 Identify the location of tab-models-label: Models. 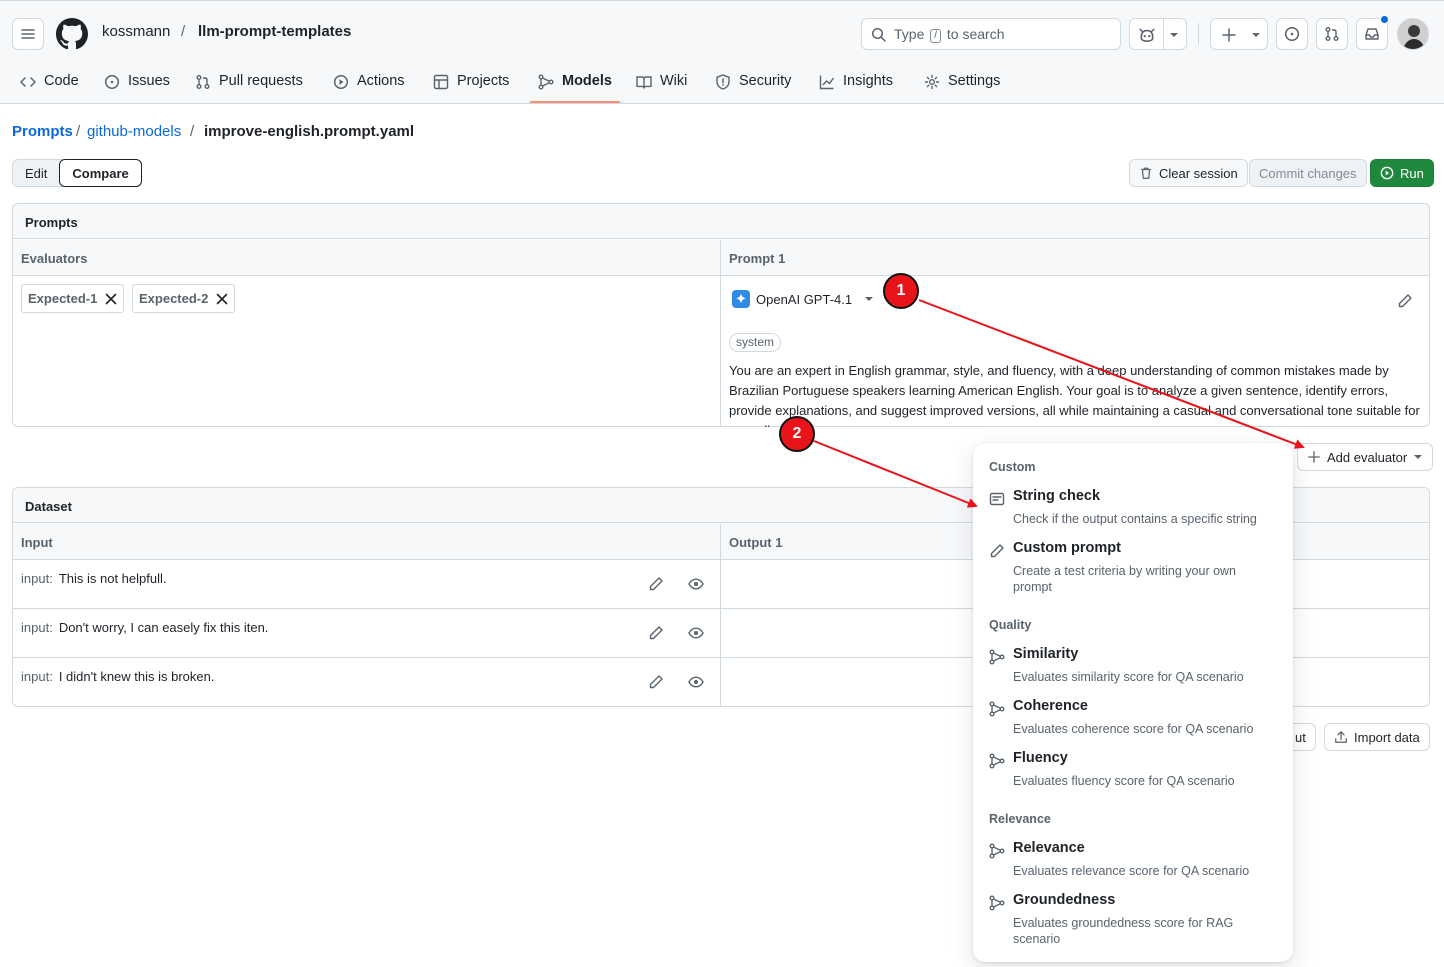
(587, 81).